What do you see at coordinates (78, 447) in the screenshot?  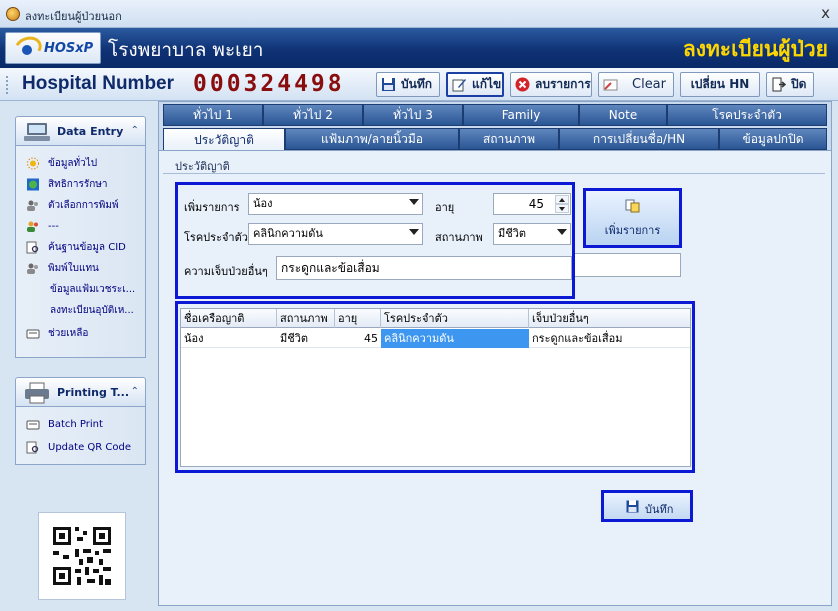 I see `nav-item-update-qr: Update QR Code` at bounding box center [78, 447].